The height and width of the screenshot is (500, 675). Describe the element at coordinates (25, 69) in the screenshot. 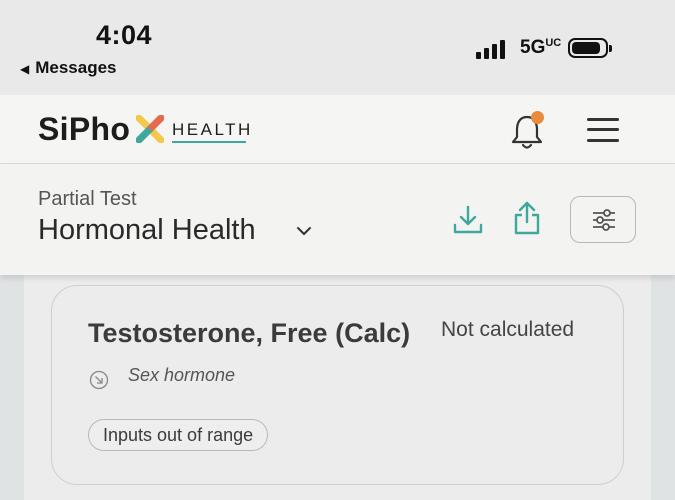

I see `back-arrow-icon: ◀` at that location.